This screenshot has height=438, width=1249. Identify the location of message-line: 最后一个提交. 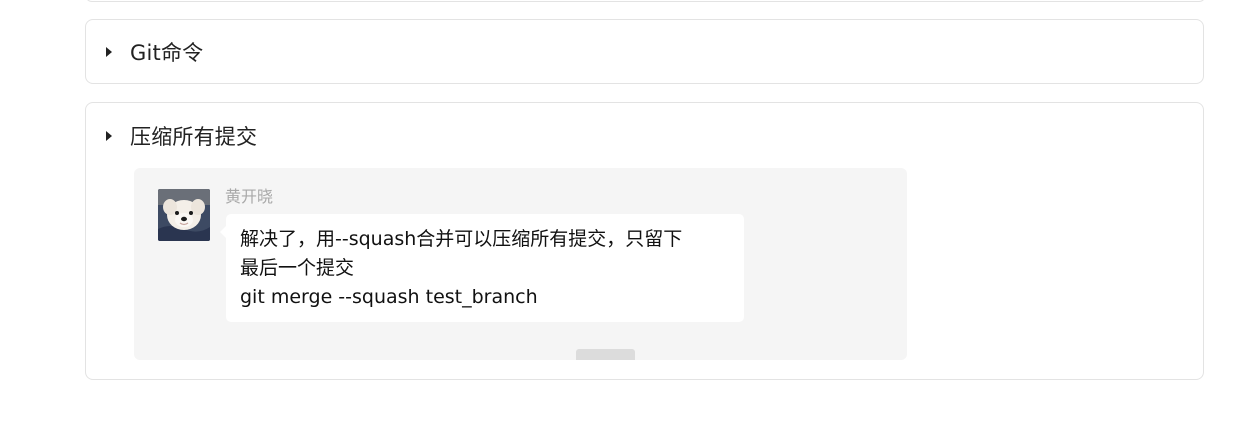
(297, 268).